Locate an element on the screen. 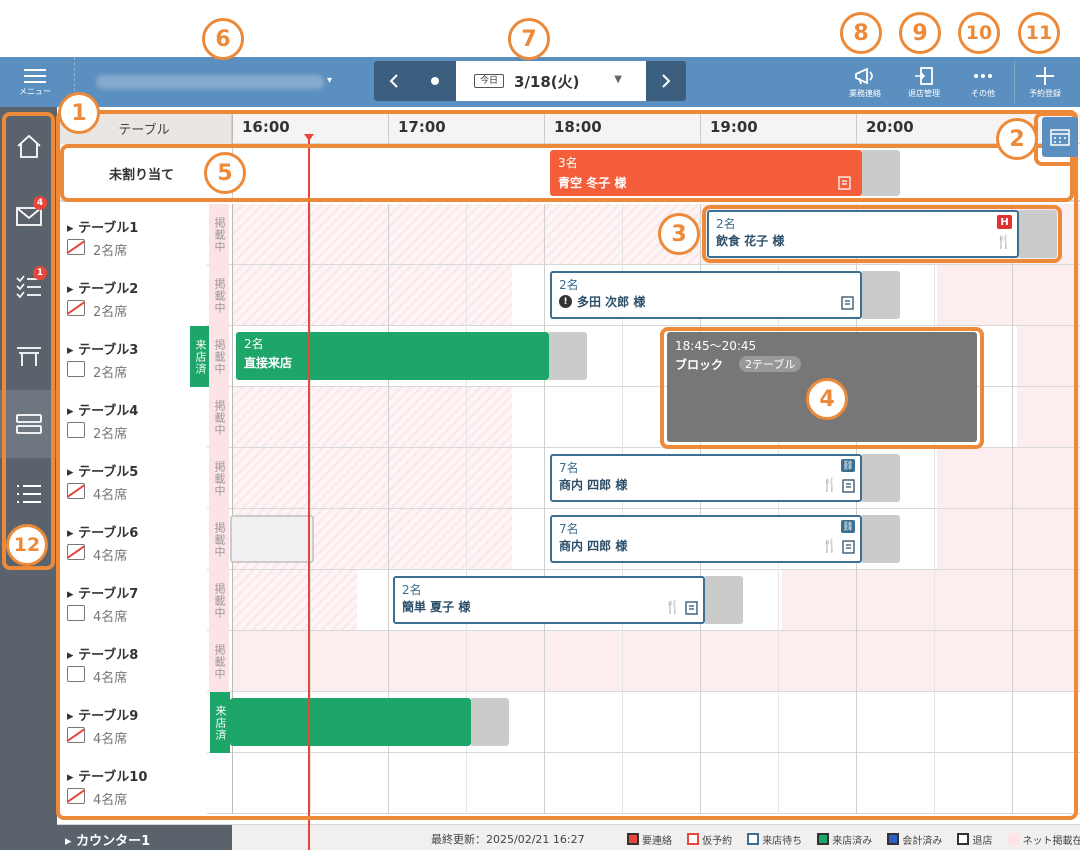  table-seats: 2名席 is located at coordinates (110, 373).